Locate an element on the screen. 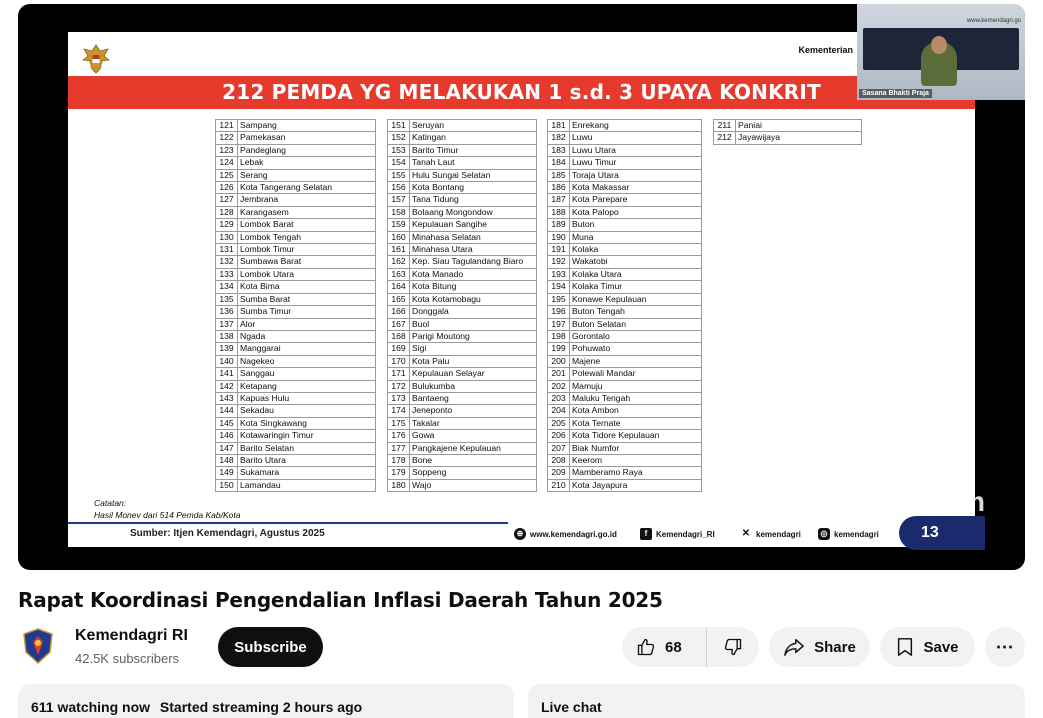 The height and width of the screenshot is (718, 1043). pemda-number: 187 is located at coordinates (558, 200).